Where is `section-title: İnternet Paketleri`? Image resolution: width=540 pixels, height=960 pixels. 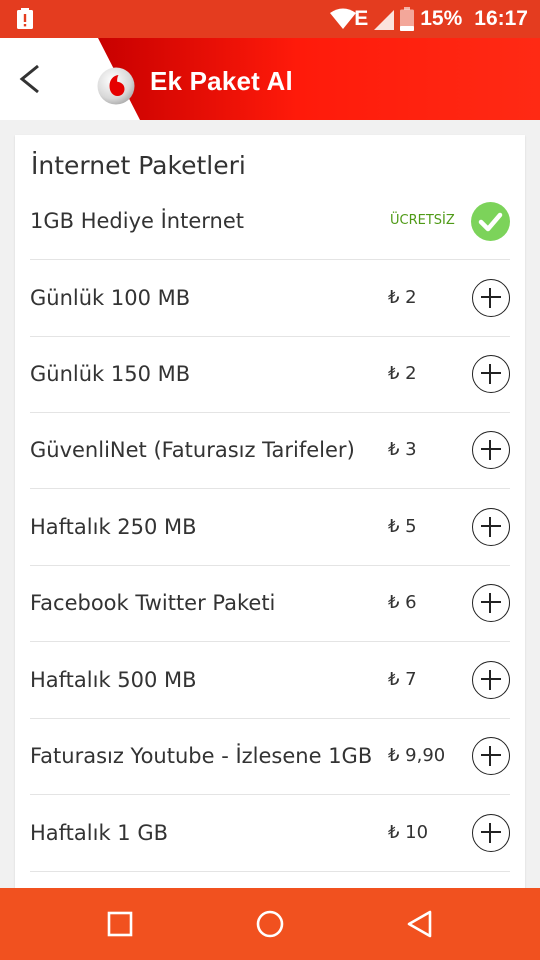
section-title: İnternet Paketleri is located at coordinates (138, 165).